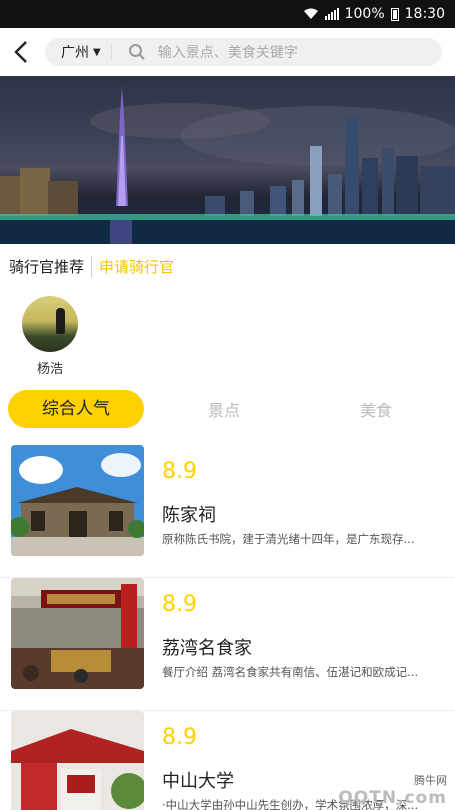 Image resolution: width=455 pixels, height=810 pixels. What do you see at coordinates (133, 266) in the screenshot?
I see `apply-rider-link: 申请骑行官` at bounding box center [133, 266].